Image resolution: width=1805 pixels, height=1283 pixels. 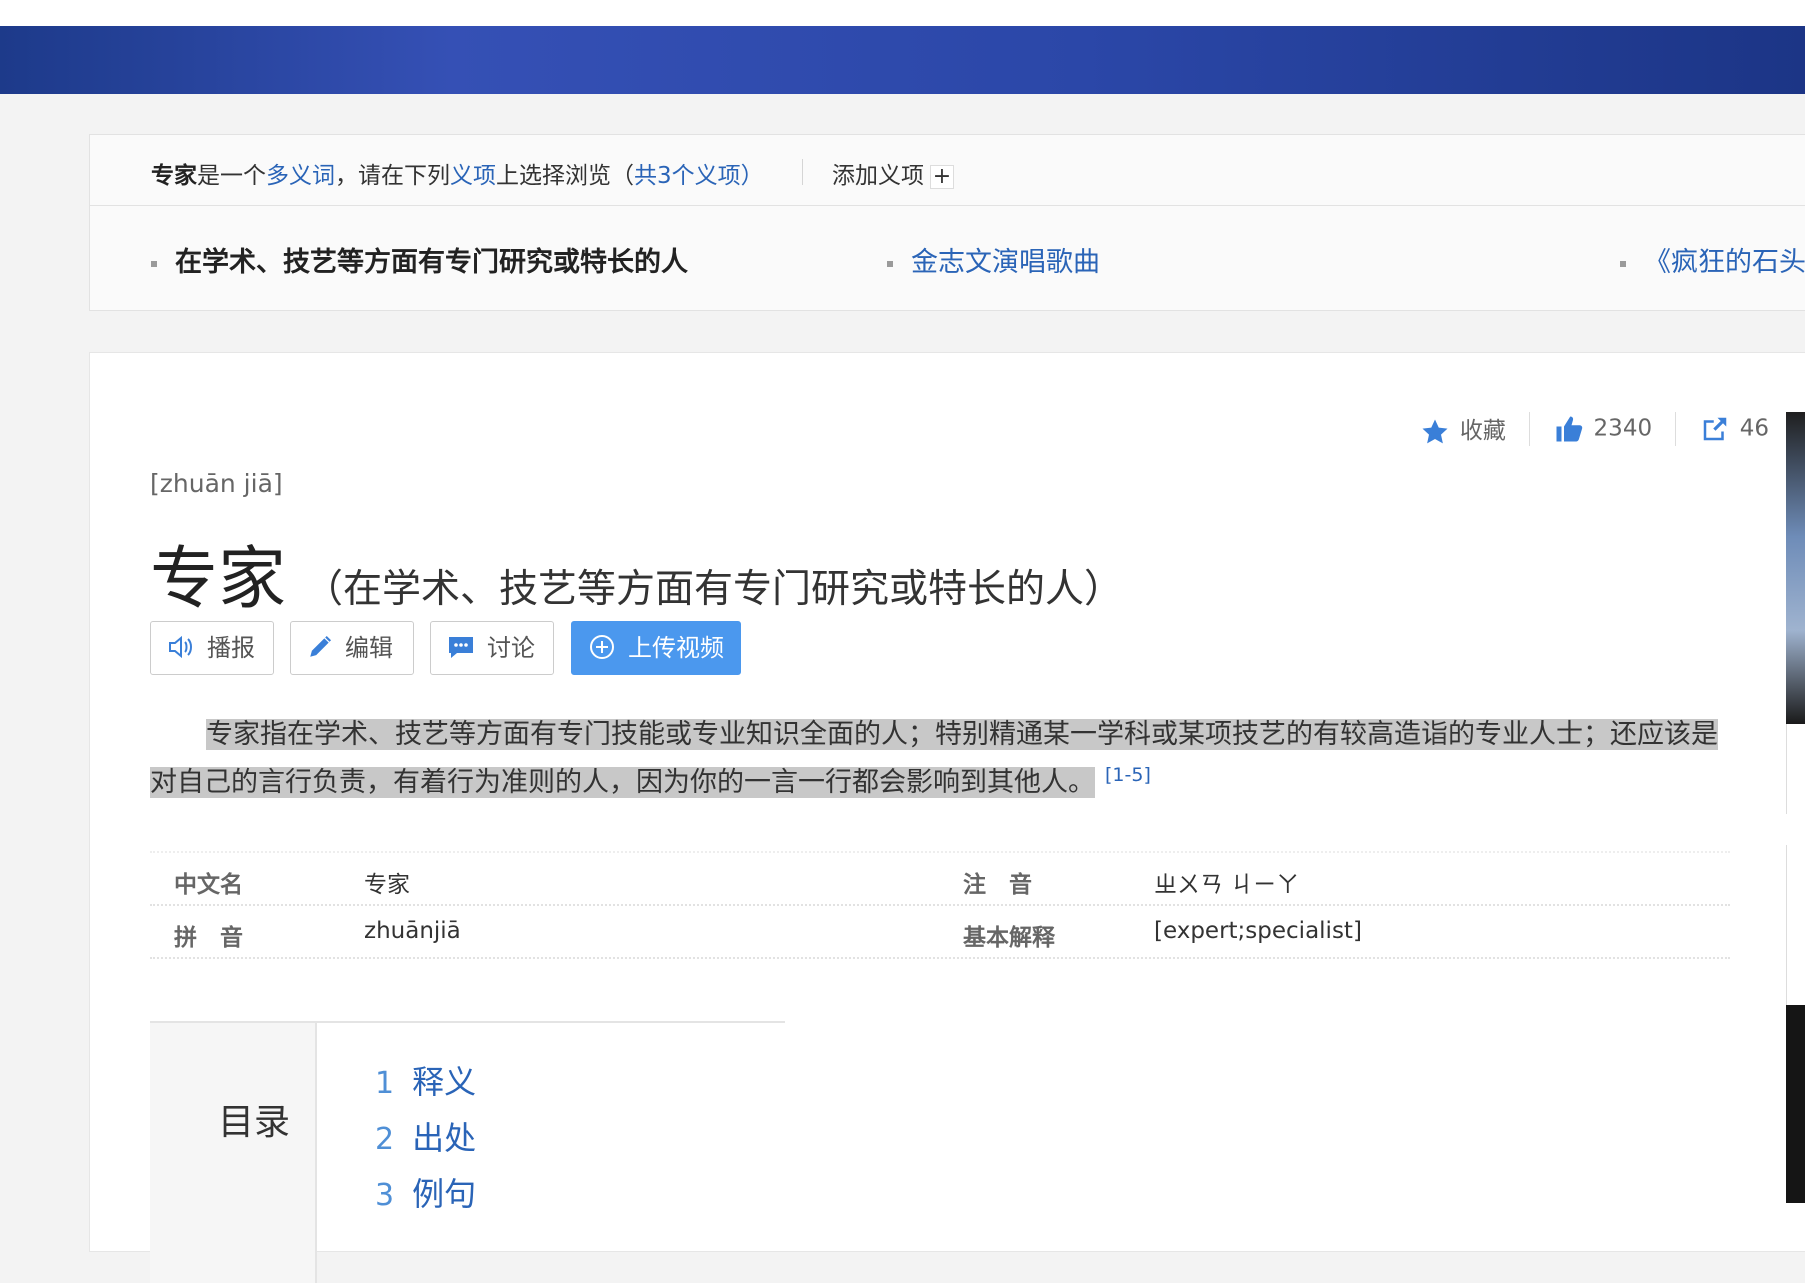 What do you see at coordinates (1005, 262) in the screenshot?
I see `sense-label: 金志文演唱歌曲` at bounding box center [1005, 262].